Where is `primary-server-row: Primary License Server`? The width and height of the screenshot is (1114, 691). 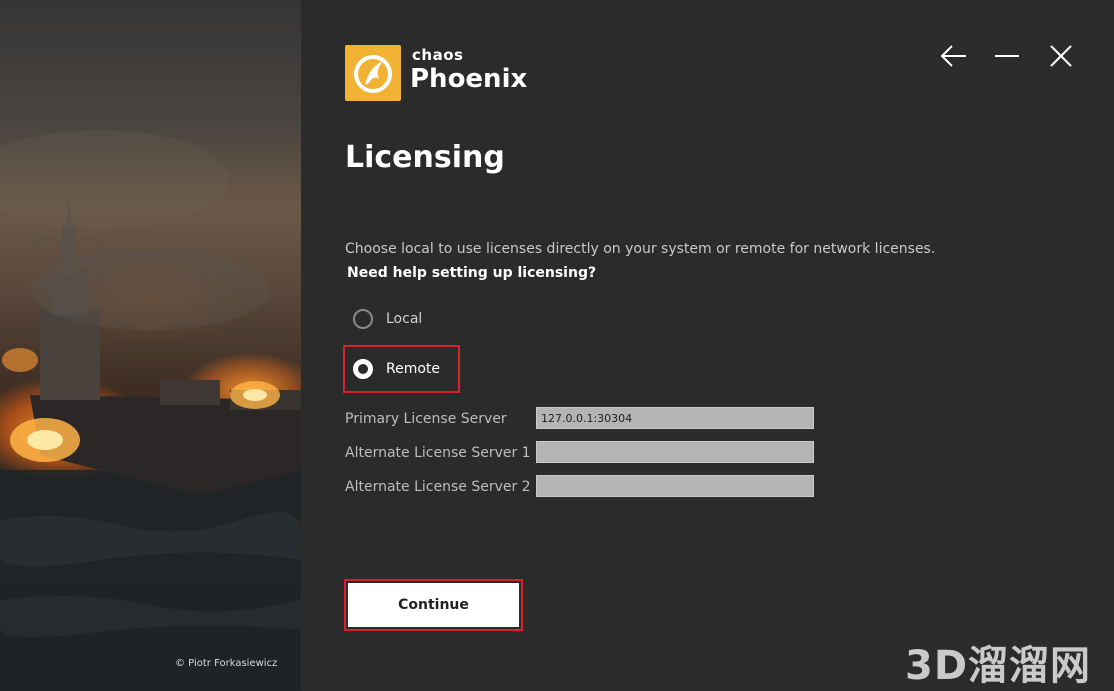 primary-server-row: Primary License Server is located at coordinates (579, 419).